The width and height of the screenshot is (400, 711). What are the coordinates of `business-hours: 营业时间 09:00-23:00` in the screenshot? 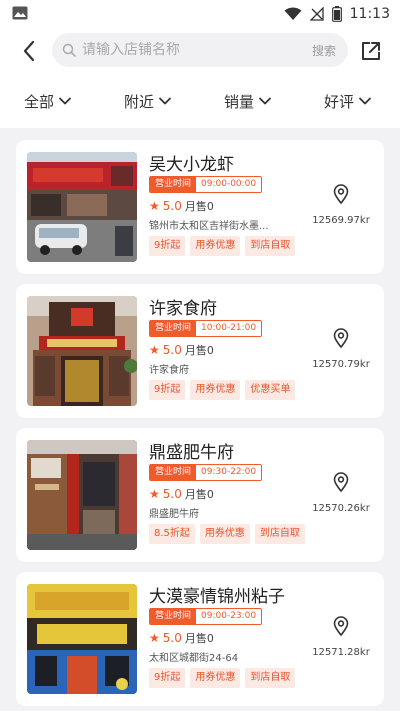 It's located at (206, 616).